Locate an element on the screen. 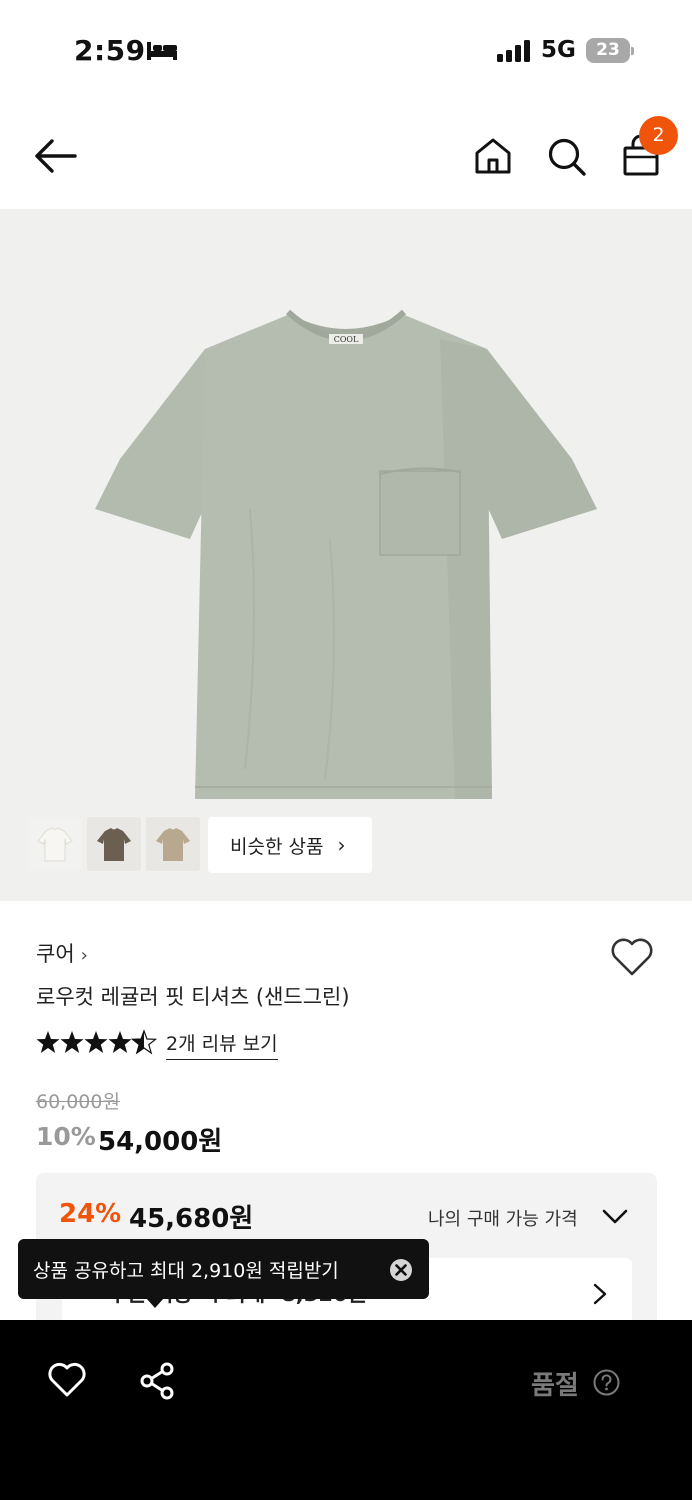  thumbnail-white is located at coordinates (55, 844).